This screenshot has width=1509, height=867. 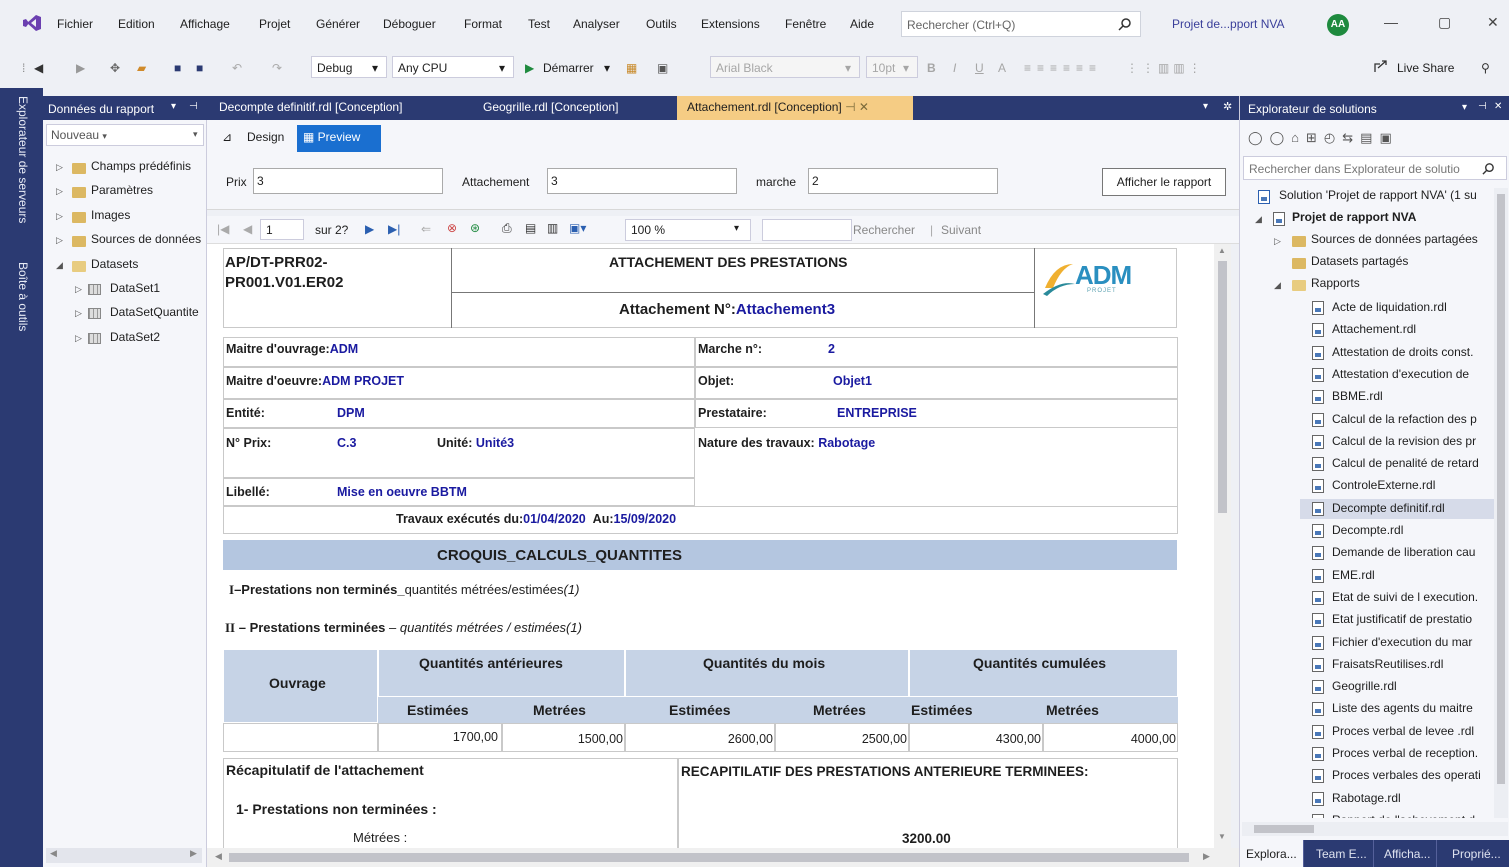 What do you see at coordinates (1021, 24) in the screenshot?
I see `global-search-input: Rechercher (Ctrl+Q)` at bounding box center [1021, 24].